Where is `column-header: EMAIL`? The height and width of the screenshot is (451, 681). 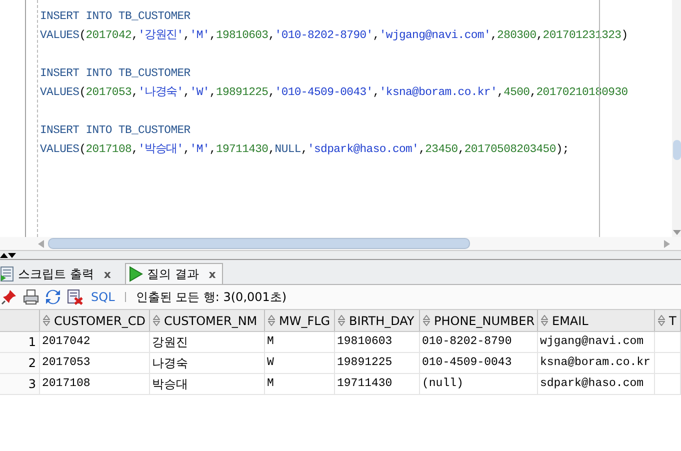
column-header: EMAIL is located at coordinates (596, 320).